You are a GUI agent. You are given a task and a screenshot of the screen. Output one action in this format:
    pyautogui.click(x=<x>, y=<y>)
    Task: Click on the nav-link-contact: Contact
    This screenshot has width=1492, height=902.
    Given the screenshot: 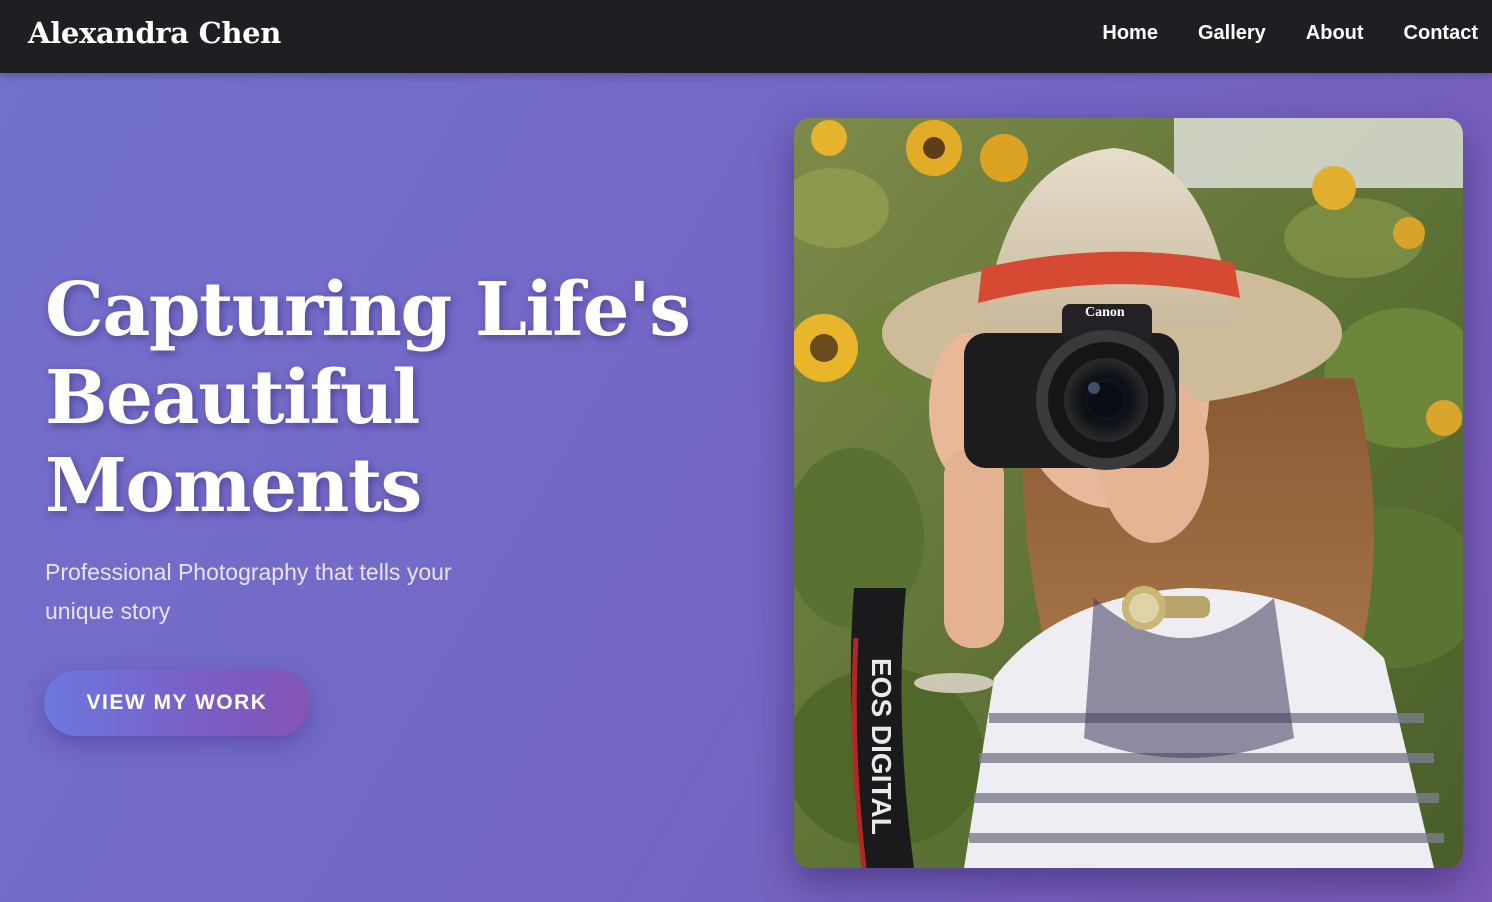 What is the action you would take?
    pyautogui.click(x=1441, y=33)
    